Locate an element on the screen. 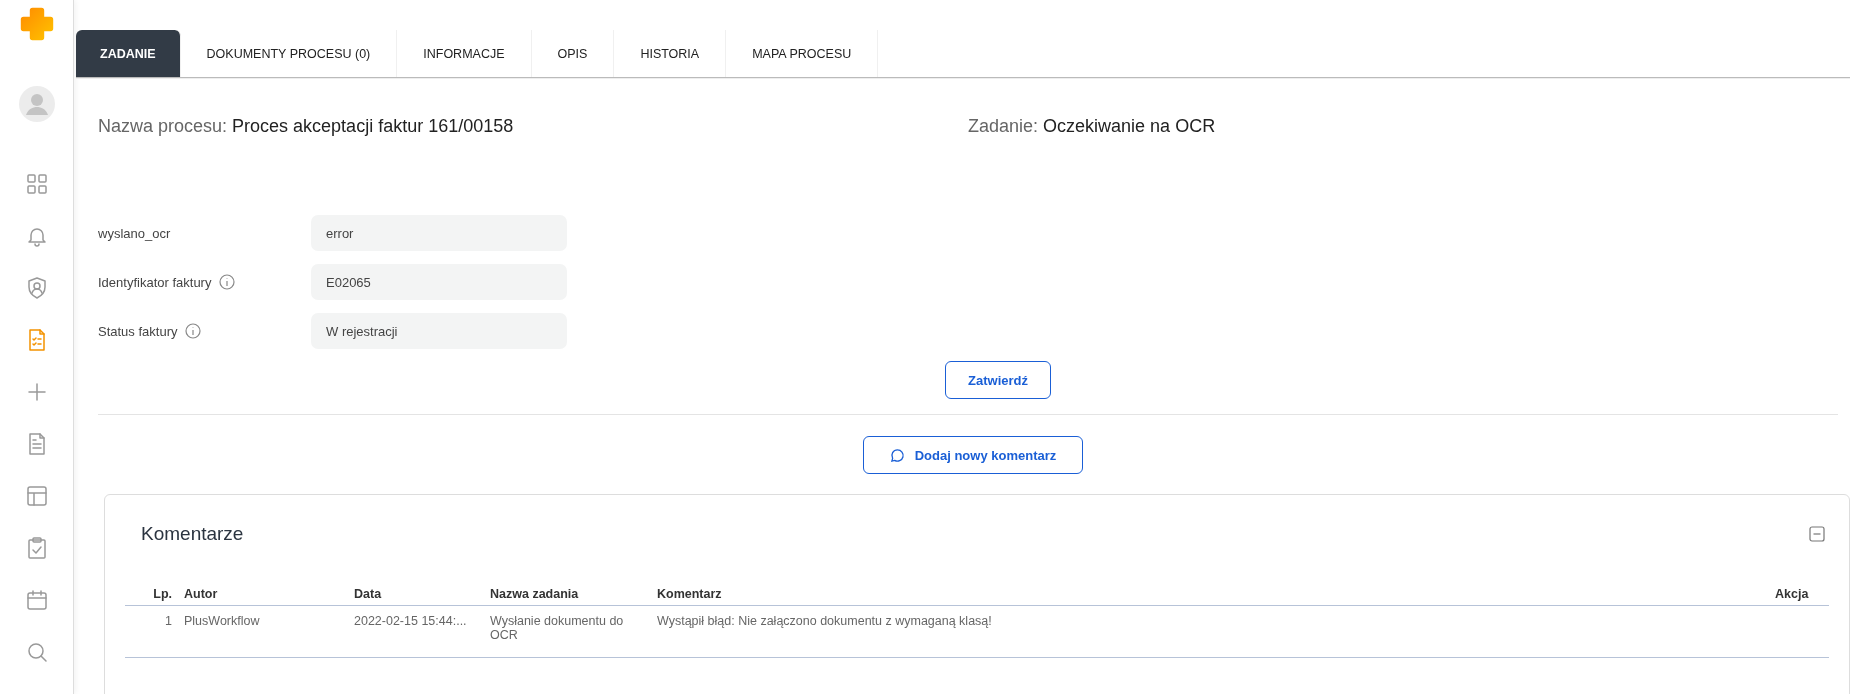  avatar-icon is located at coordinates (36, 104).